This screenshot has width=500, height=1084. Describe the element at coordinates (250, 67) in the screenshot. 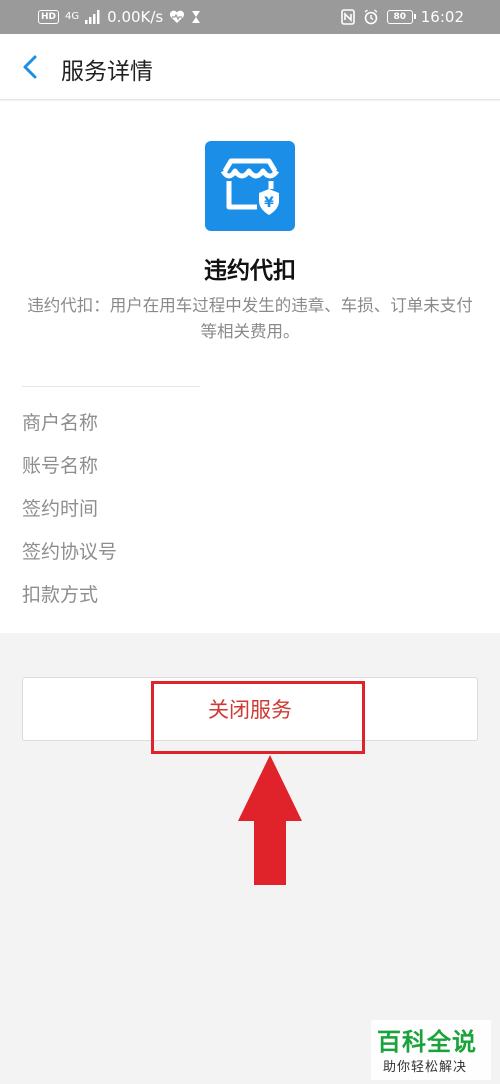

I see `nav-bar: 服务详情` at that location.